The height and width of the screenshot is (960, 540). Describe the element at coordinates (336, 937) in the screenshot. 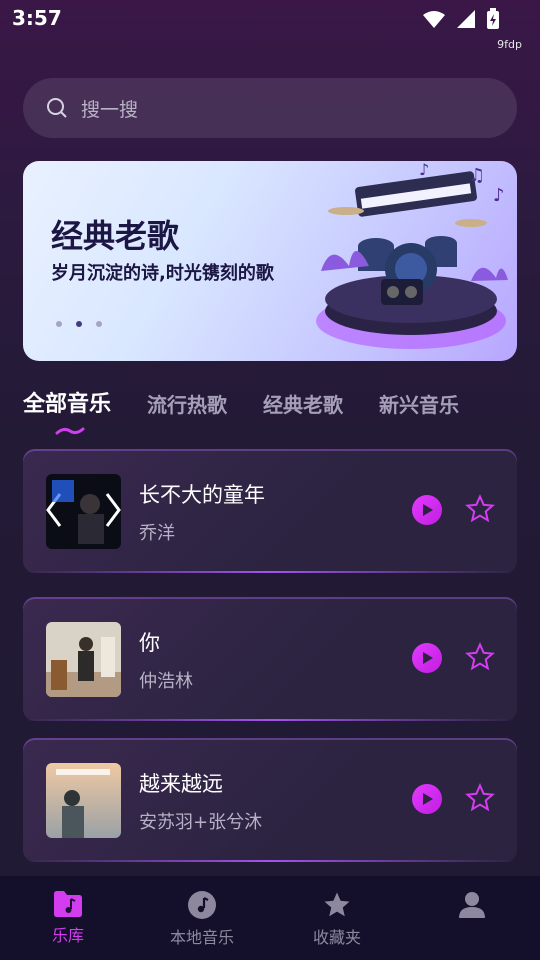

I see `nav-label: 收藏夹` at that location.